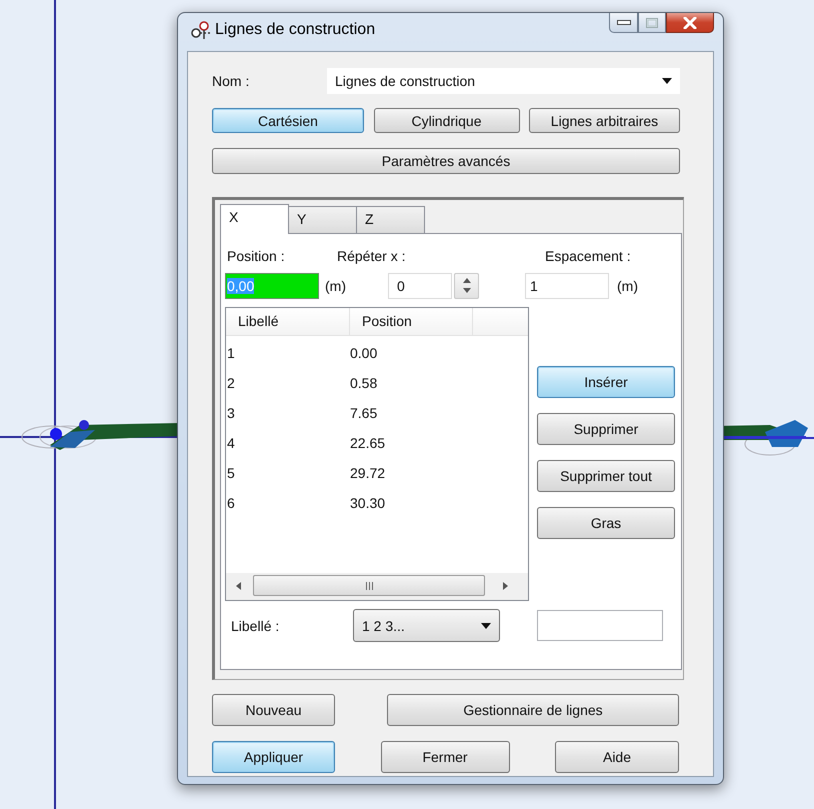  What do you see at coordinates (446, 161) in the screenshot?
I see `advanced-settings-button: Paramètres avancés` at bounding box center [446, 161].